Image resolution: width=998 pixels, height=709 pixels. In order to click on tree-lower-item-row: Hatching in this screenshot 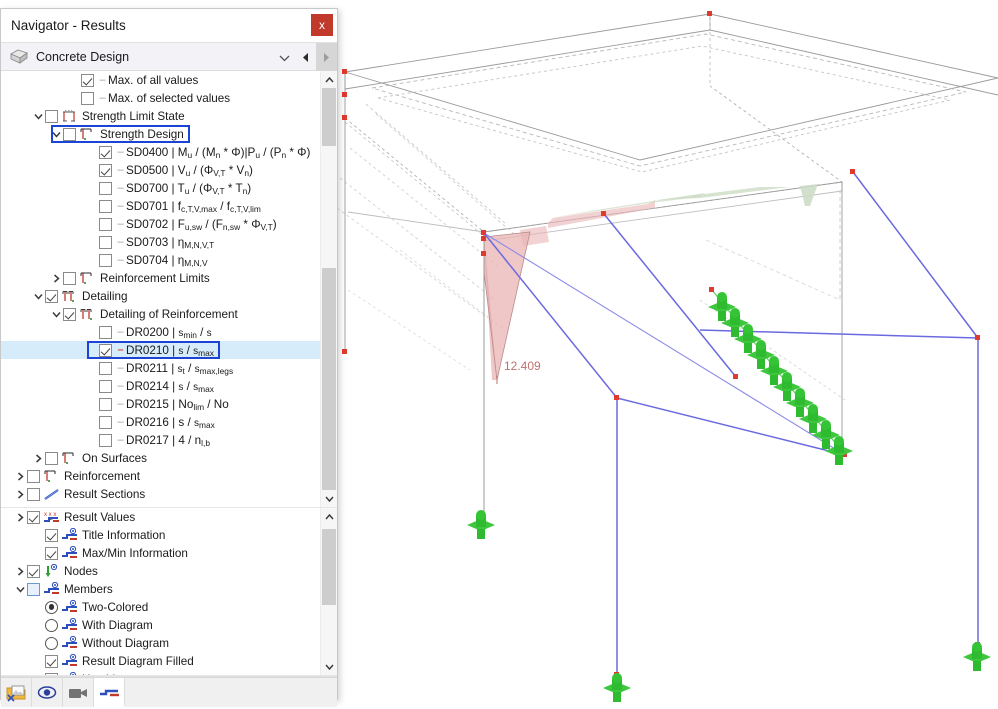, I will do `click(160, 672)`.